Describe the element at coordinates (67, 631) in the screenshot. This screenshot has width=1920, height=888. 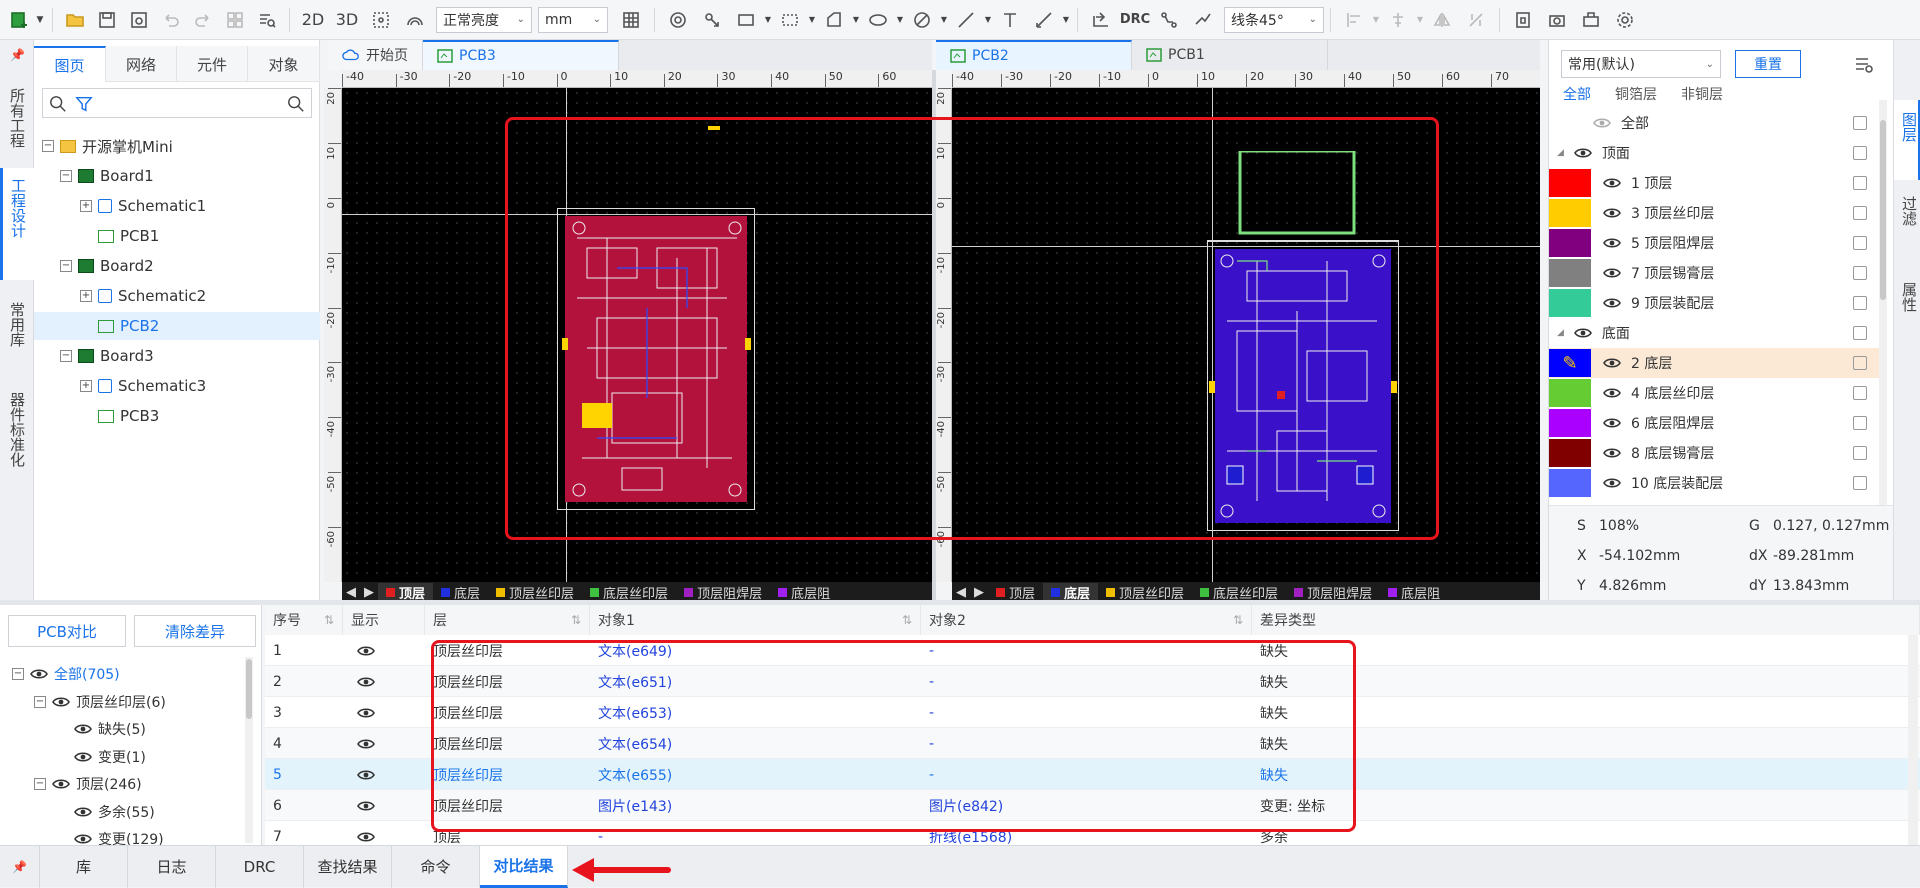
I see `pcb-compare-button: PCB对比` at that location.